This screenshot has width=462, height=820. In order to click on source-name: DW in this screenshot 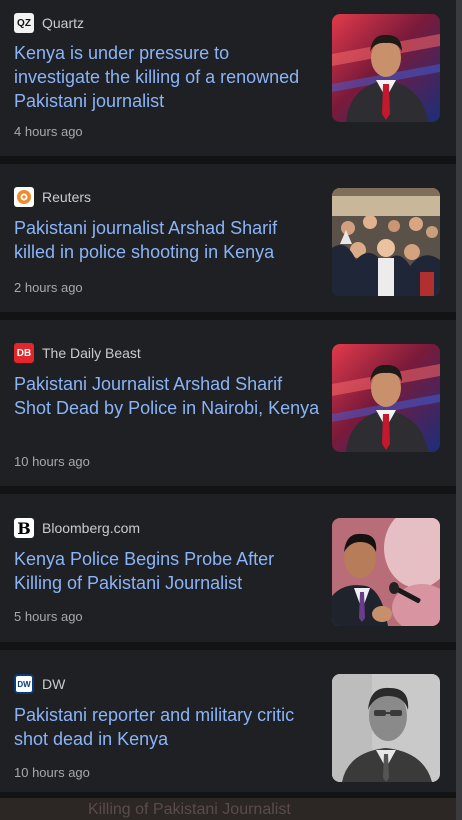, I will do `click(54, 684)`.